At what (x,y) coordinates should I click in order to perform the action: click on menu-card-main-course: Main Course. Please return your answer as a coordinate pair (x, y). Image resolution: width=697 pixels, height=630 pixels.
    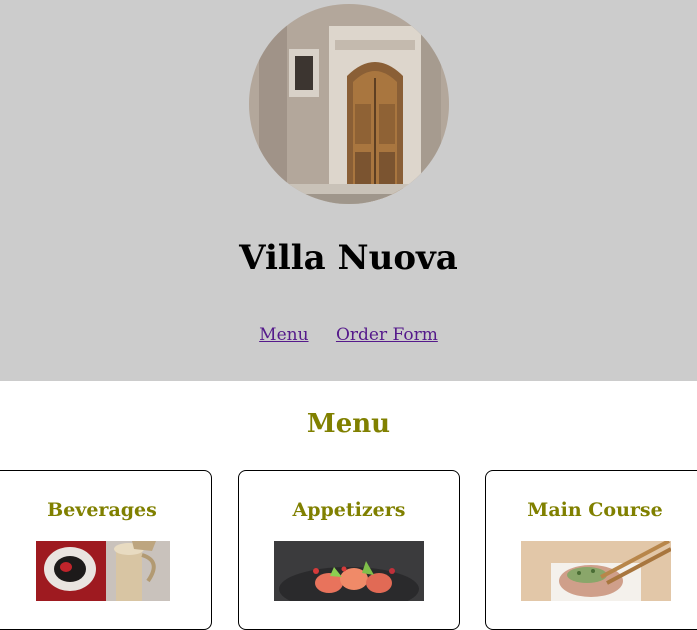
    Looking at the image, I should click on (591, 550).